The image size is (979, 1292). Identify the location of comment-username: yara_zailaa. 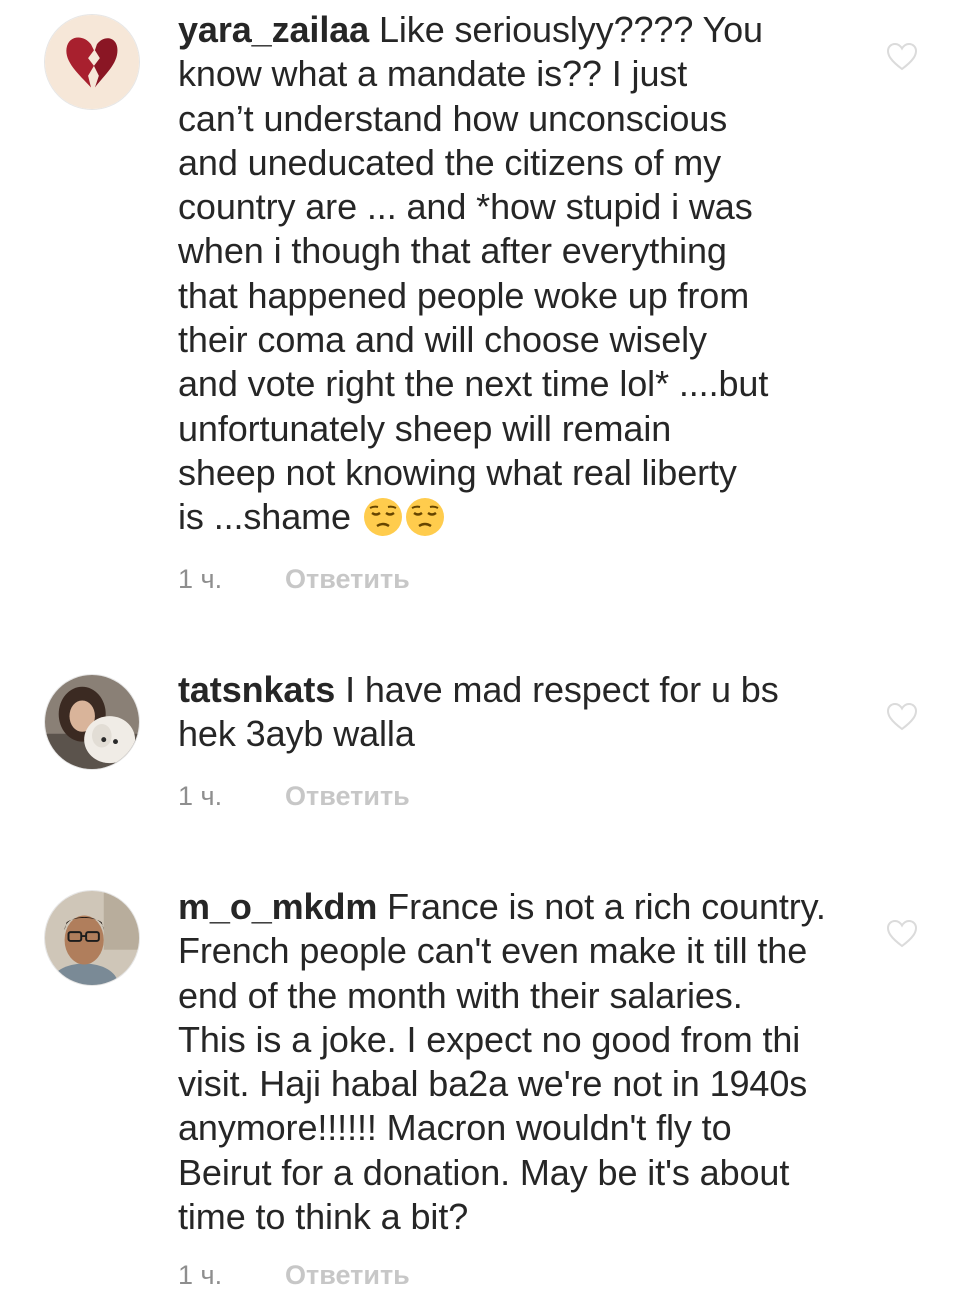
(273, 29).